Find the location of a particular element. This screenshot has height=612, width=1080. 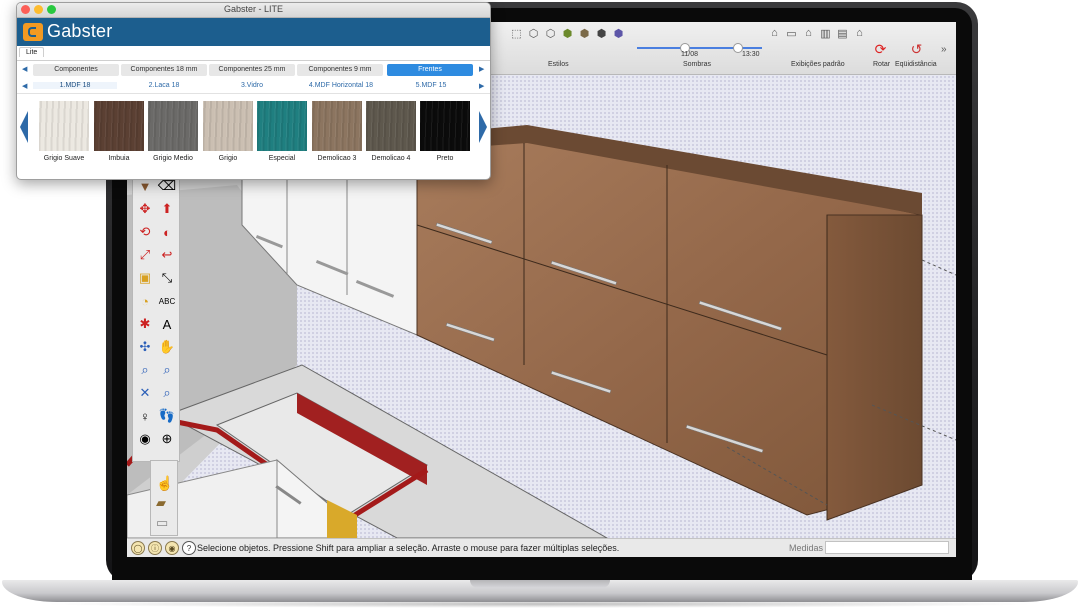

view-top-icon: ▭ is located at coordinates (791, 33).